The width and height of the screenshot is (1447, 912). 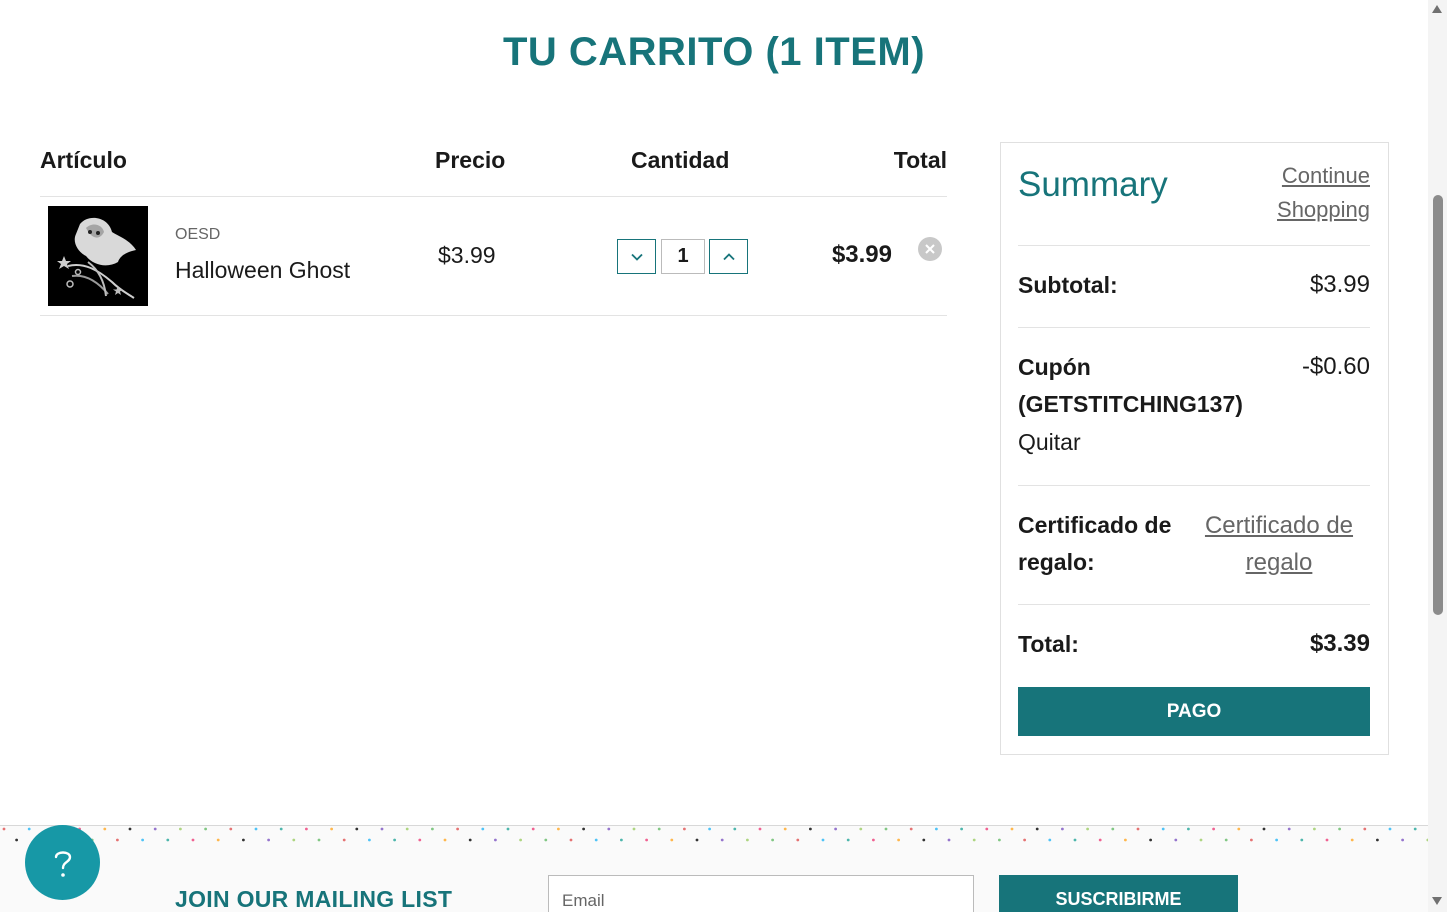 What do you see at coordinates (1339, 284) in the screenshot?
I see `subtotal-value: $3.99` at bounding box center [1339, 284].